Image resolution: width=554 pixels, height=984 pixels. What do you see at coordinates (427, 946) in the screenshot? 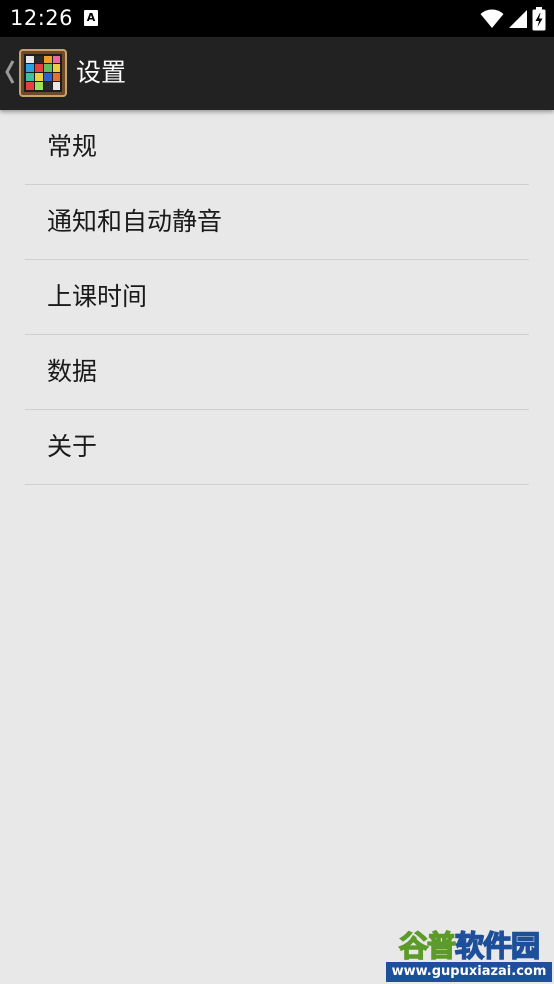
I see `watermark-brand-part1: 谷普` at bounding box center [427, 946].